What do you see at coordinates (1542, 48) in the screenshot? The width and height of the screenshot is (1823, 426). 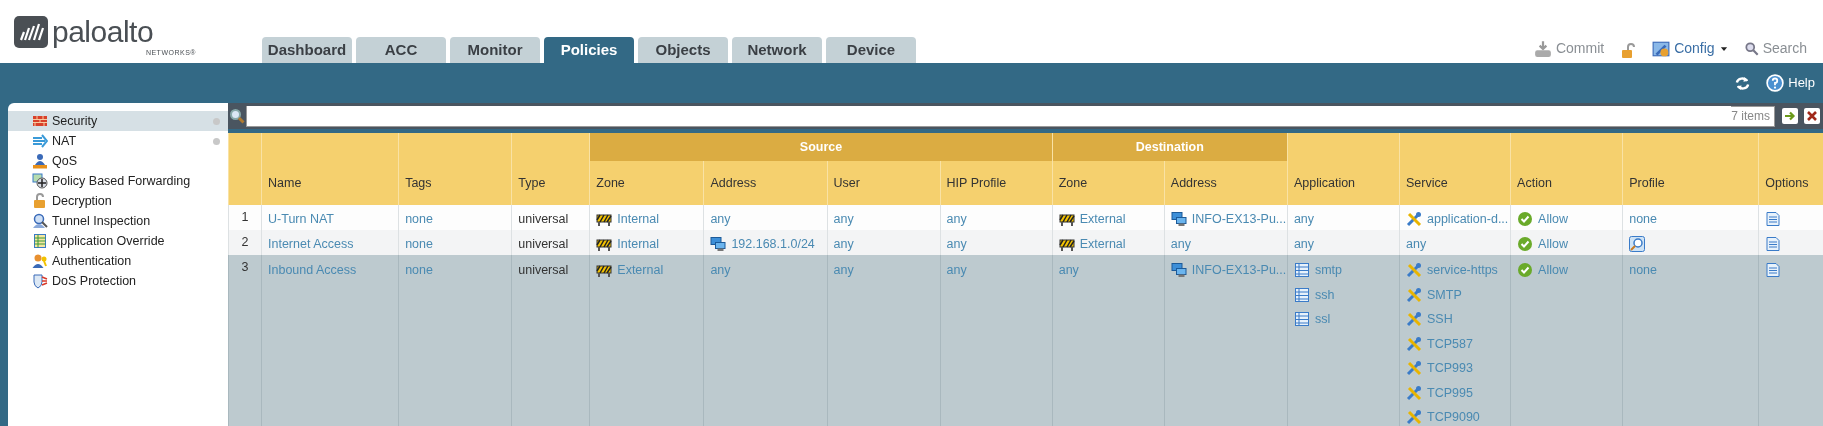 I see `download-tray-icon` at bounding box center [1542, 48].